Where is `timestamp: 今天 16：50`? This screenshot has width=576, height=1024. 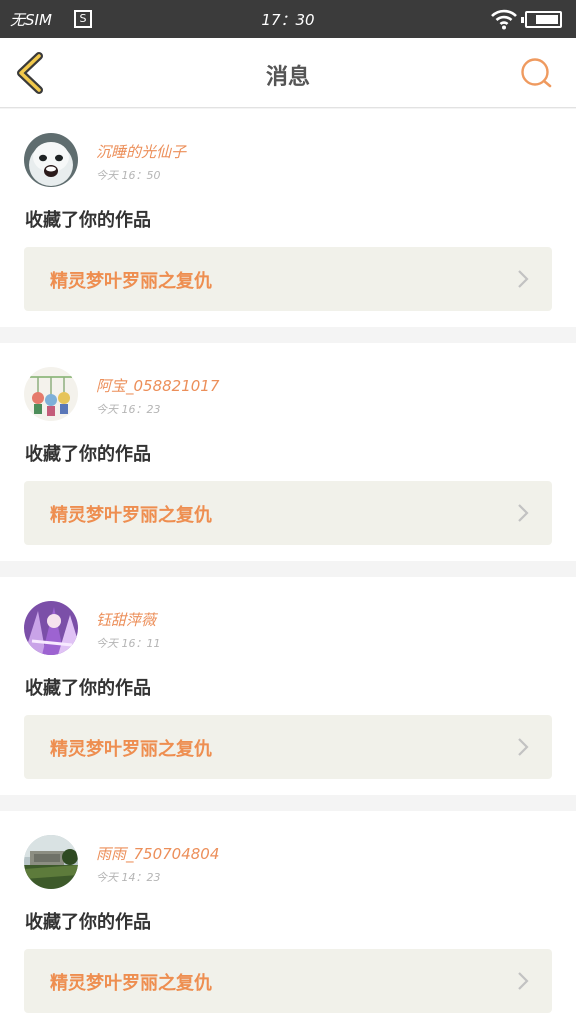
timestamp: 今天 16：50 is located at coordinates (128, 175).